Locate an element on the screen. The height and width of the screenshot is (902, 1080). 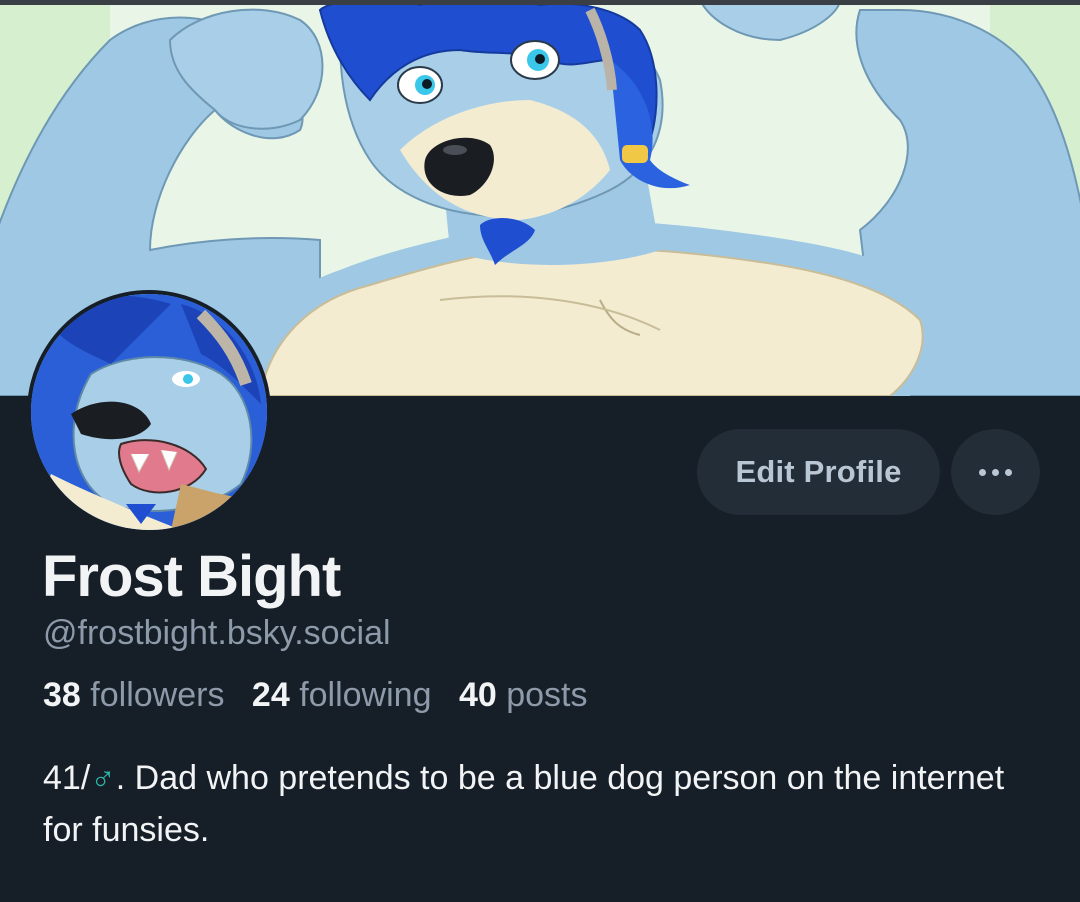
profile-handle: @frostbight.bsky.social is located at coordinates (217, 633).